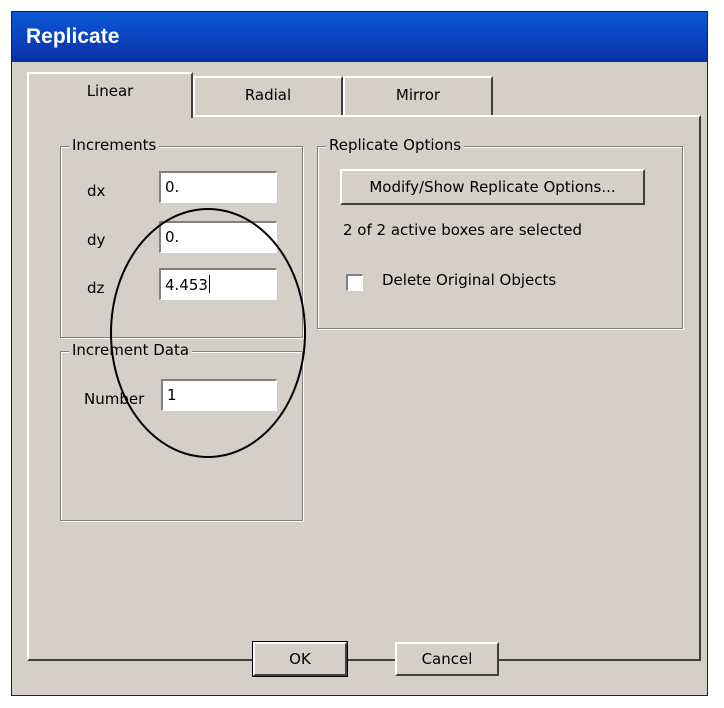  What do you see at coordinates (181, 431) in the screenshot?
I see `increment-data-group: Increment Data` at bounding box center [181, 431].